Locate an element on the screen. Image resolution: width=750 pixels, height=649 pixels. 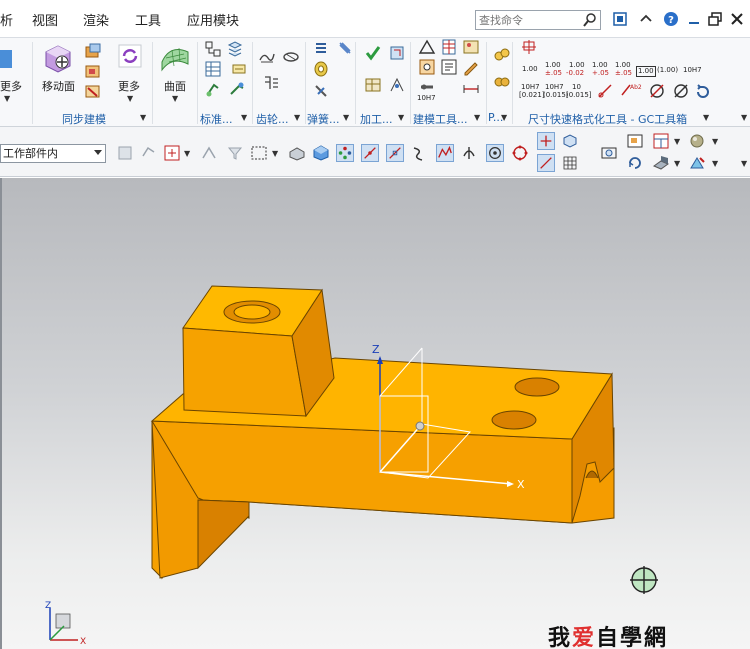
rectangle-select-icon is located at coordinates (259, 153).